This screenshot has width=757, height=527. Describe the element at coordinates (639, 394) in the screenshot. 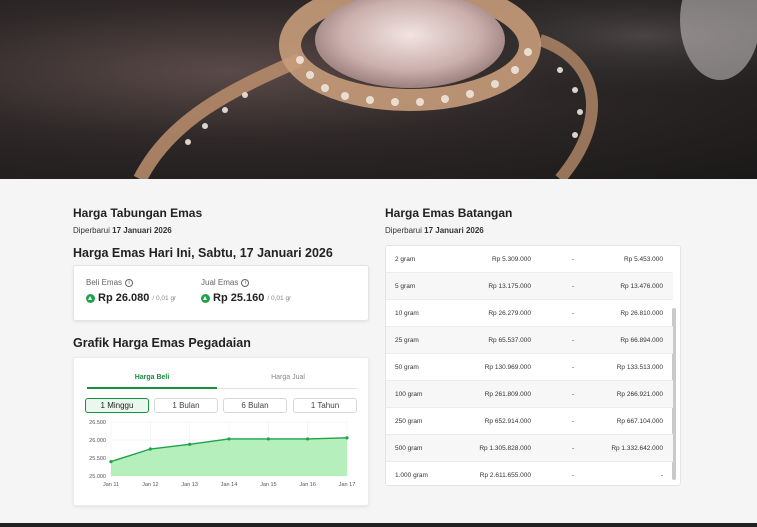

I see `sell-price-cell: Rp 266.921.000` at that location.